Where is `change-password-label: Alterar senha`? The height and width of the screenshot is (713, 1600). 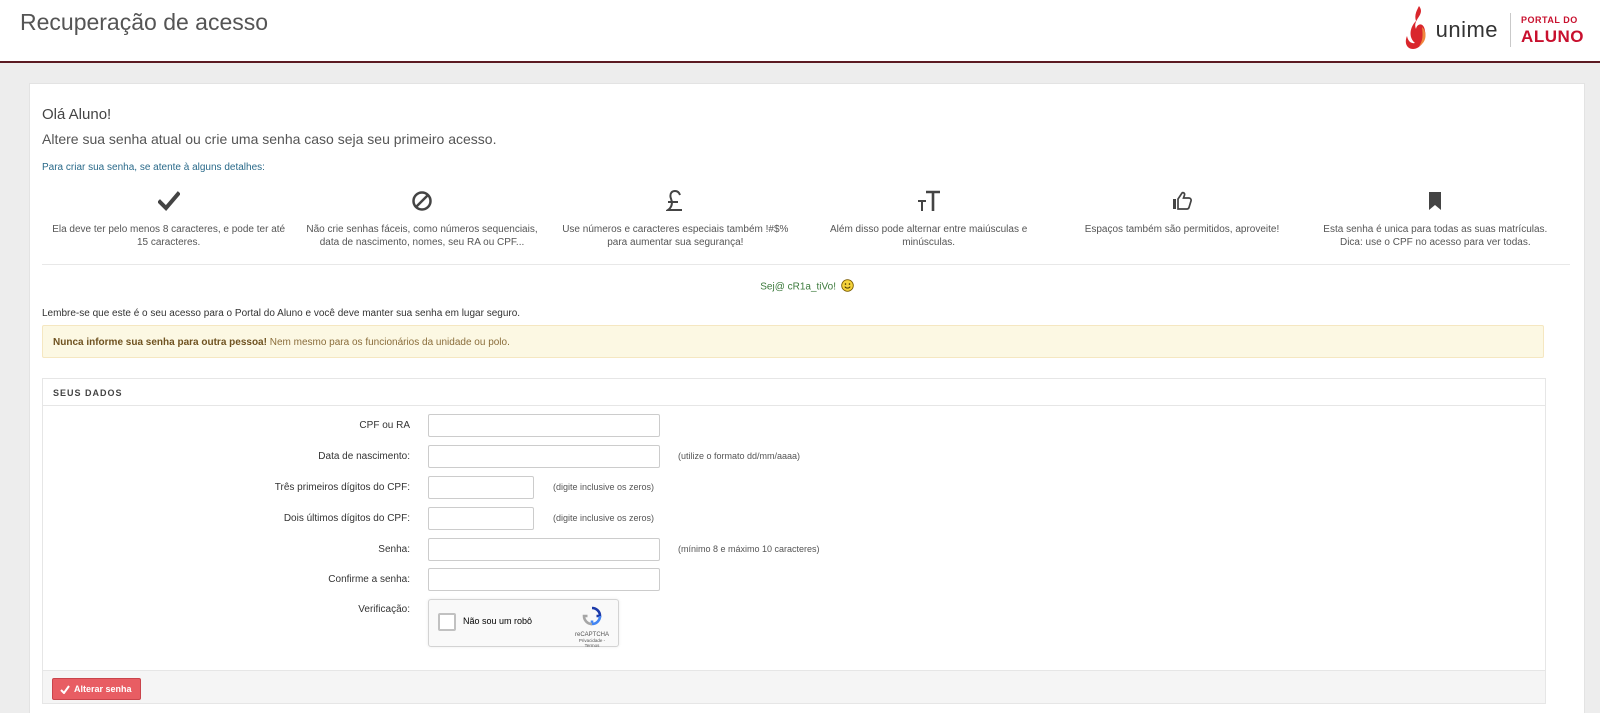 change-password-label: Alterar senha is located at coordinates (103, 689).